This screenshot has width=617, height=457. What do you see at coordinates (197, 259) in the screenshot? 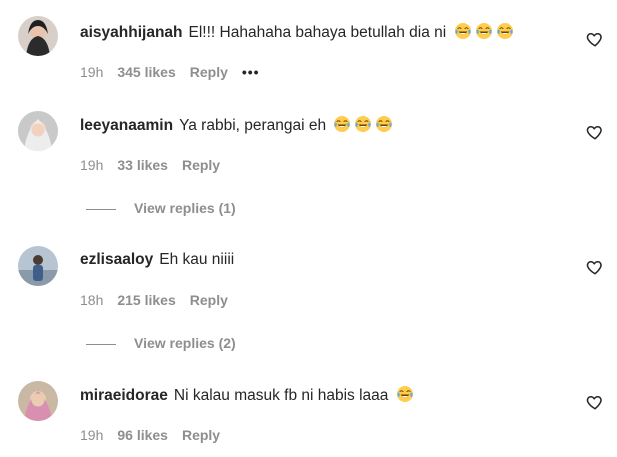
I see `comment-text: Eh kau niiii` at bounding box center [197, 259].